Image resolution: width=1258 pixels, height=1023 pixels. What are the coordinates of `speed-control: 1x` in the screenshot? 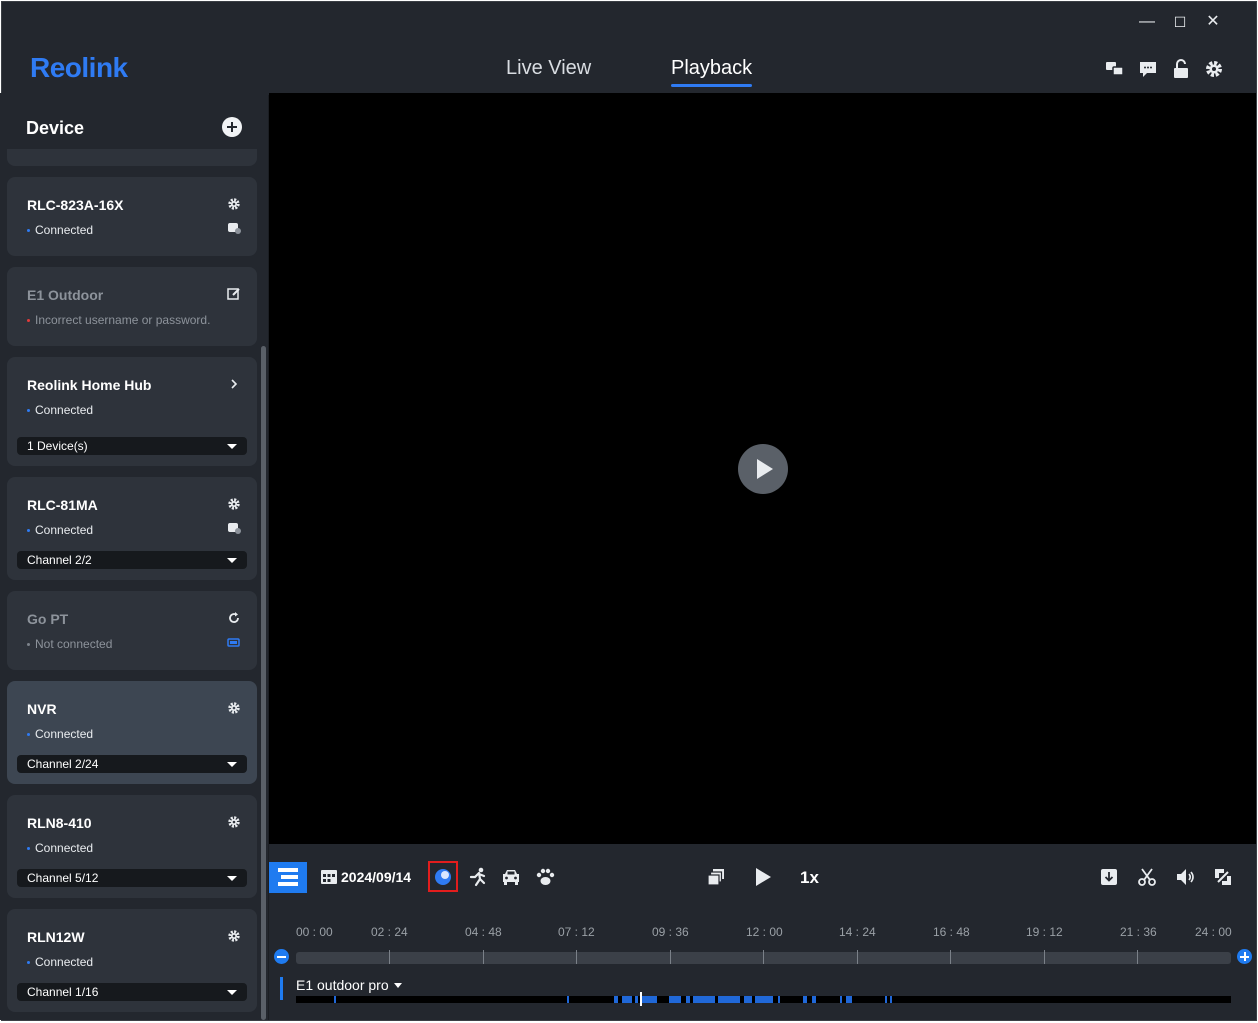 It's located at (809, 878).